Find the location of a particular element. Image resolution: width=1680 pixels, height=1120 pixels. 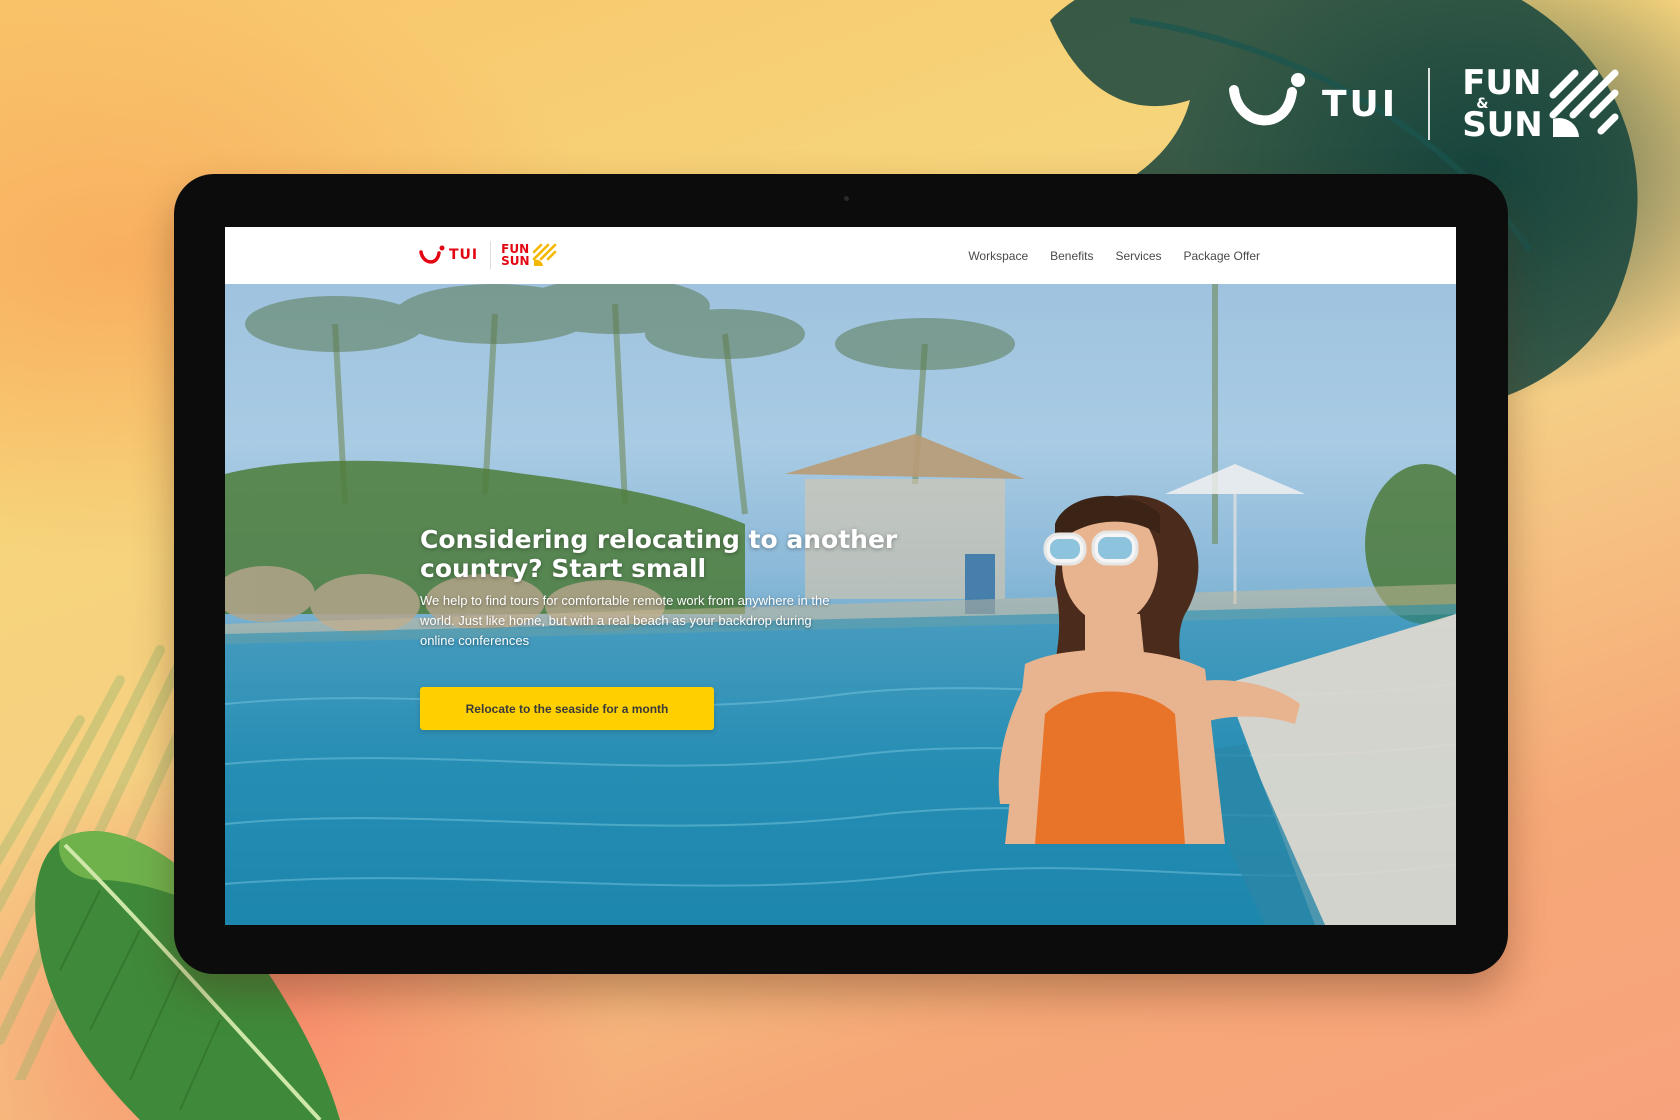

funsun-logo: FUN & SUN is located at coordinates (1540, 104).